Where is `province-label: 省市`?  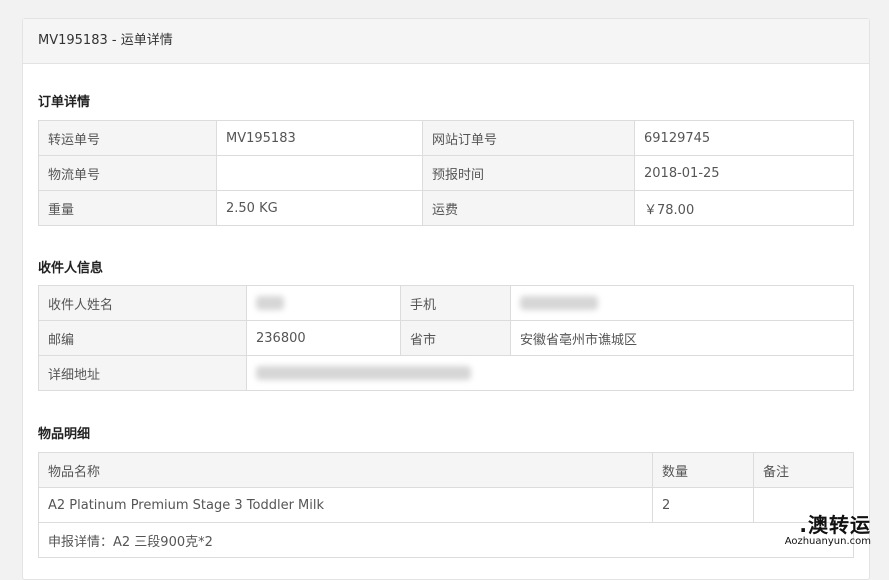 province-label: 省市 is located at coordinates (455, 338).